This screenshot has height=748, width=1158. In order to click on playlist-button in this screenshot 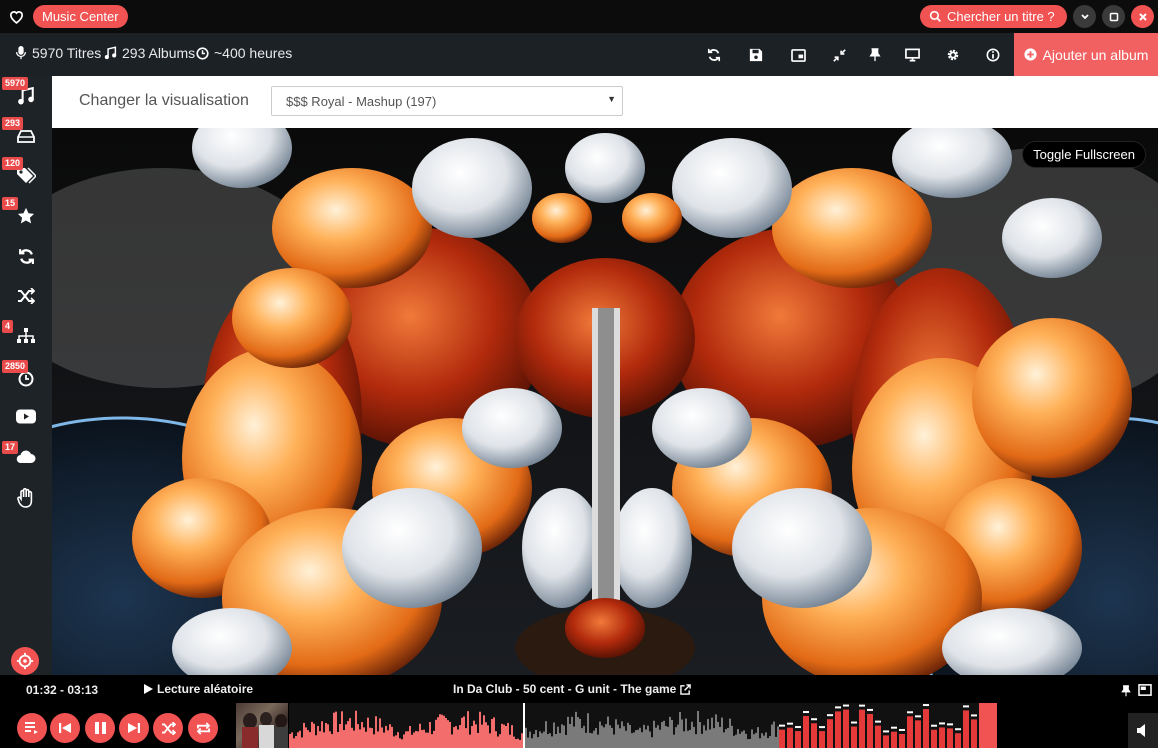, I will do `click(32, 728)`.